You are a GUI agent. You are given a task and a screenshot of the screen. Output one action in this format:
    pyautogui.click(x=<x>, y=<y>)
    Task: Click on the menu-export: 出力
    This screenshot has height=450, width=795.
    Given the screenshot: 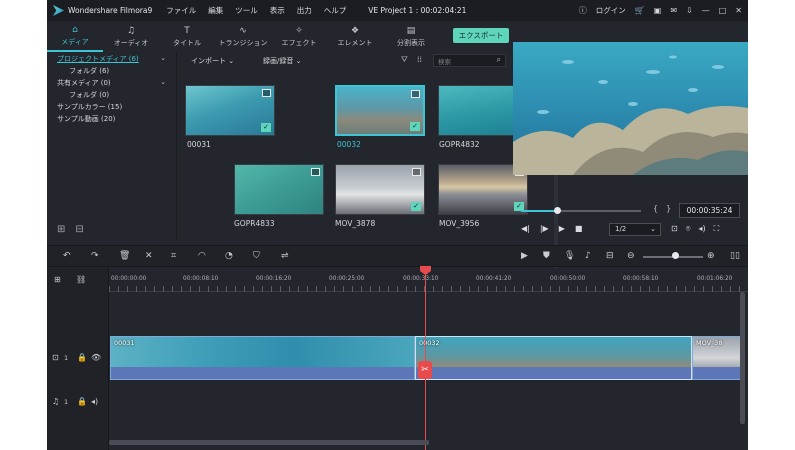 What is the action you would take?
    pyautogui.click(x=304, y=10)
    